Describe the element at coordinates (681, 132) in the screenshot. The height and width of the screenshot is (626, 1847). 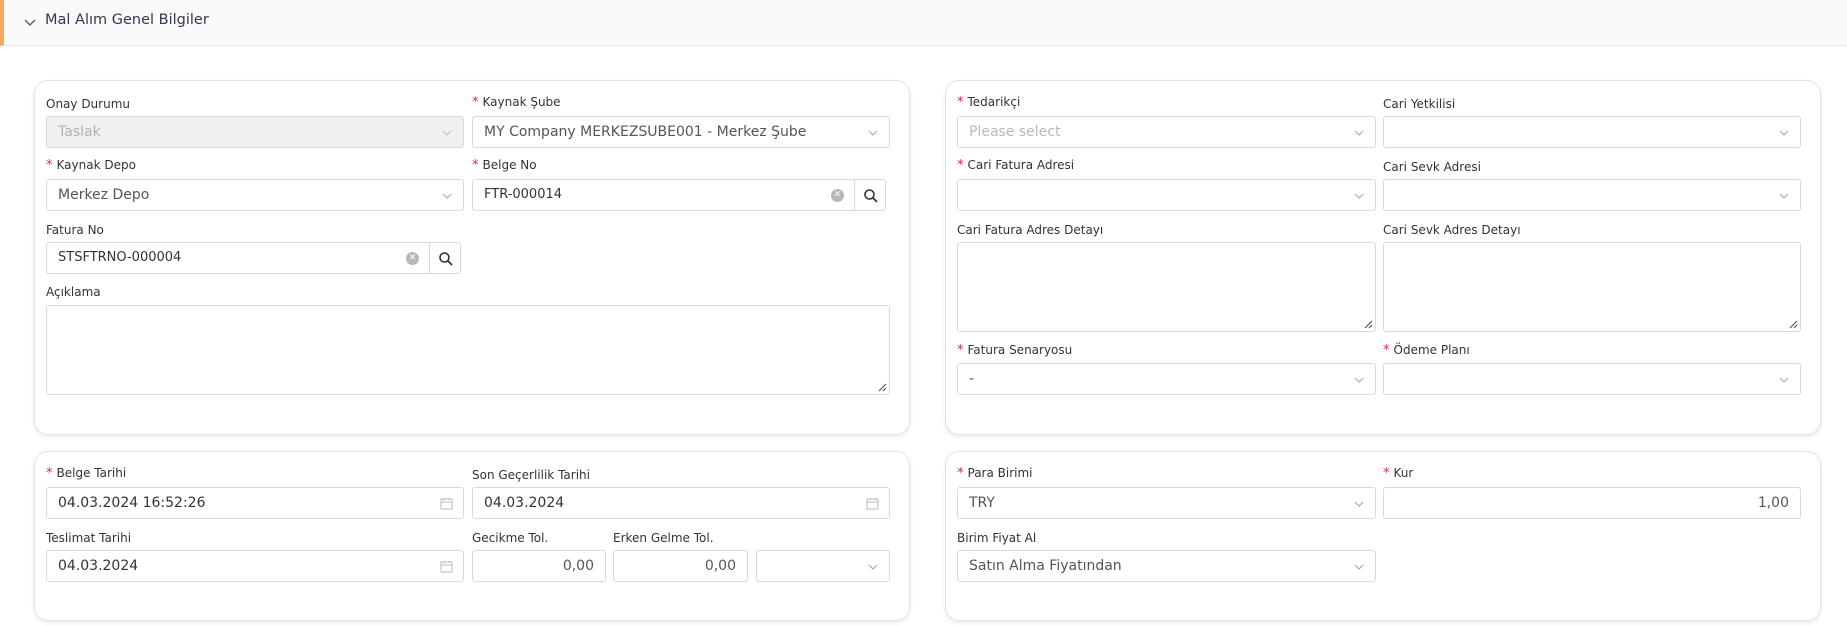
I see `kaynak-sube-select: MY Company MERKEZSUBE001 - Merkez Şube` at that location.